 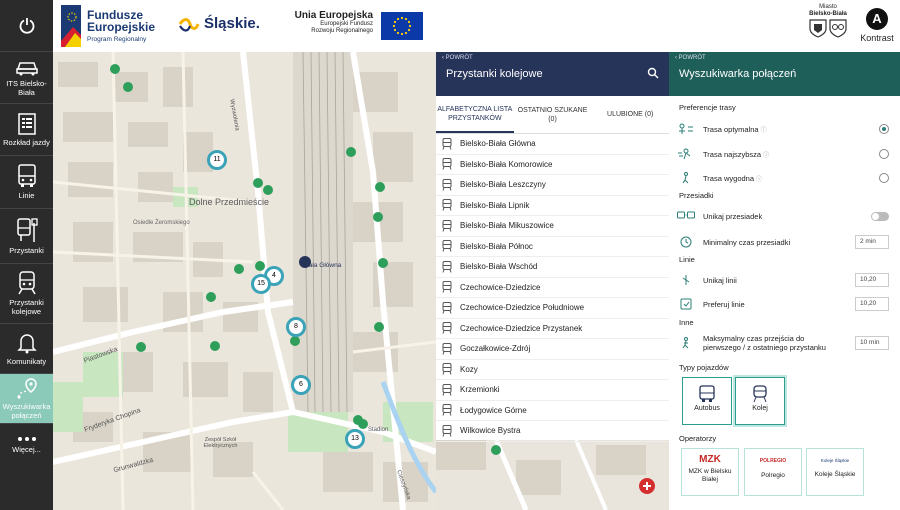 I want to click on list-item: Bielsko-Biała Komorowice, so click(x=552, y=165).